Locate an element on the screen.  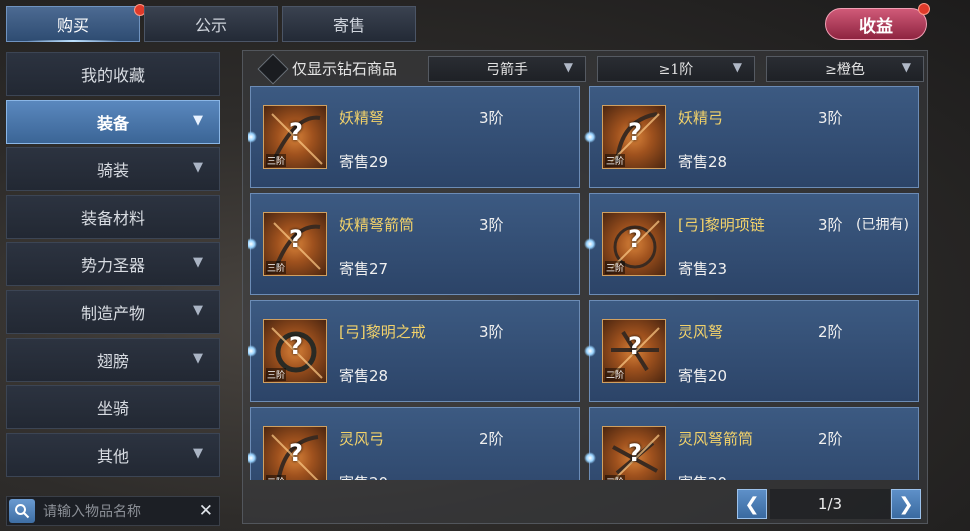
chevron-right-icon: ❯ is located at coordinates (906, 504).